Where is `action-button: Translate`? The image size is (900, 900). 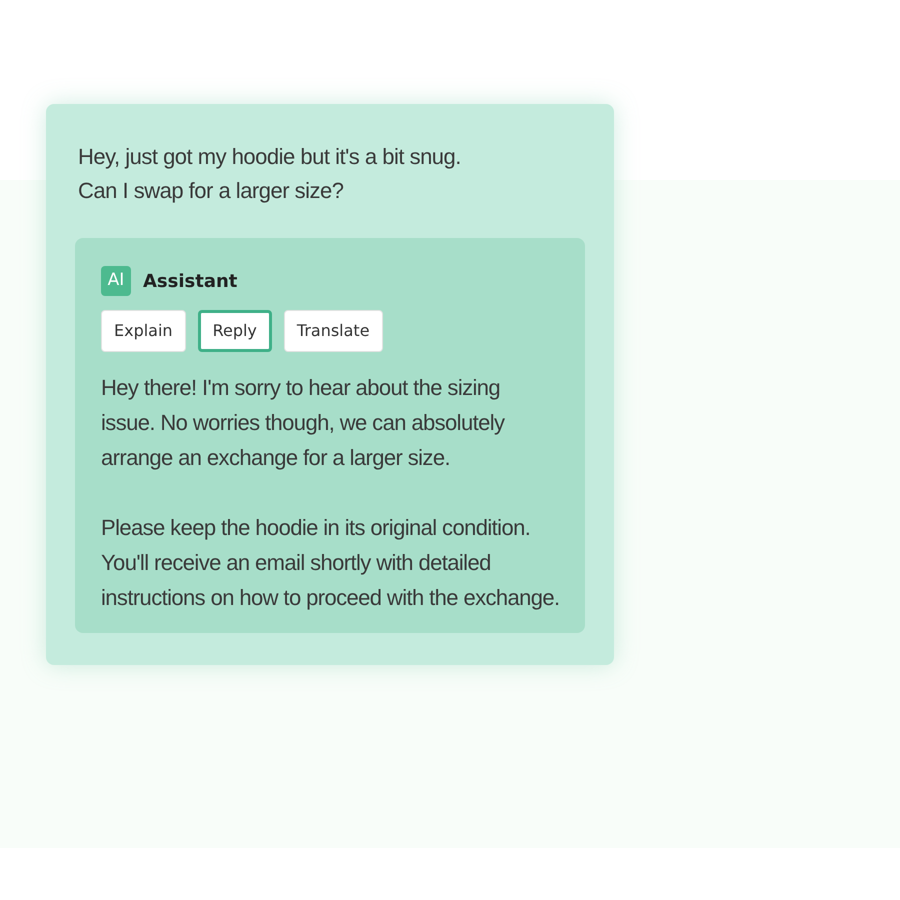 action-button: Translate is located at coordinates (333, 331).